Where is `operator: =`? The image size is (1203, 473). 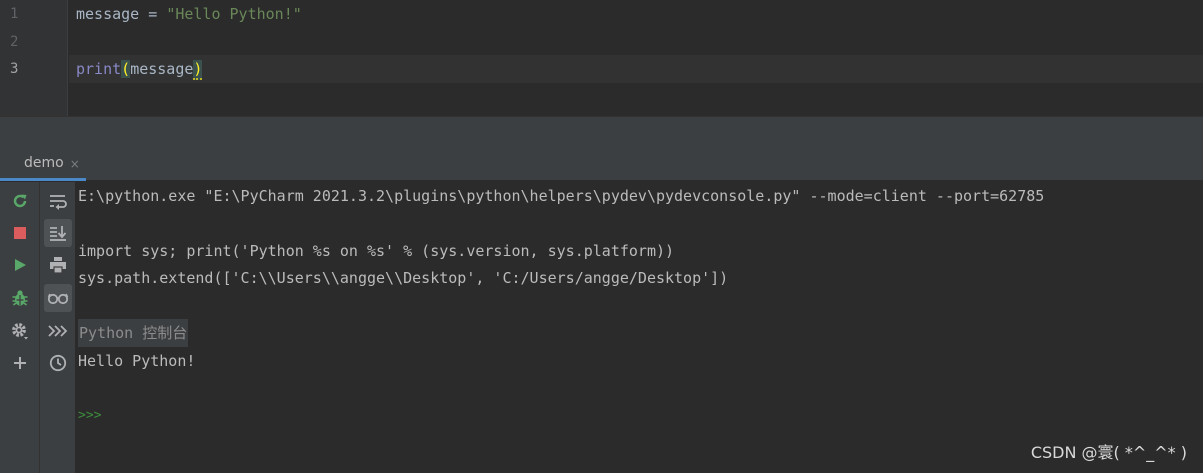 operator: = is located at coordinates (153, 14).